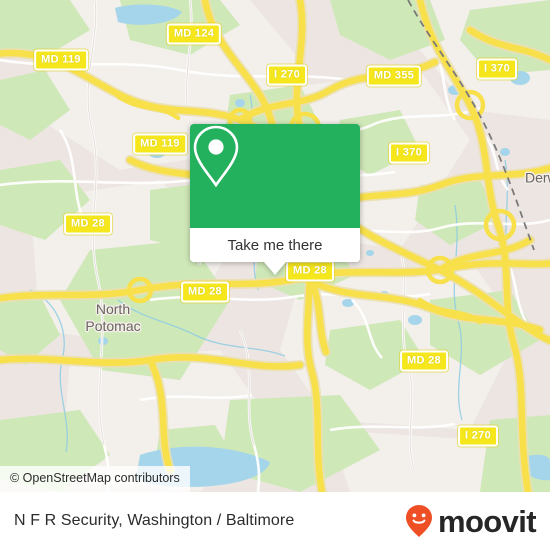 The height and width of the screenshot is (550, 550). What do you see at coordinates (194, 34) in the screenshot?
I see `road-shield: MD 124` at bounding box center [194, 34].